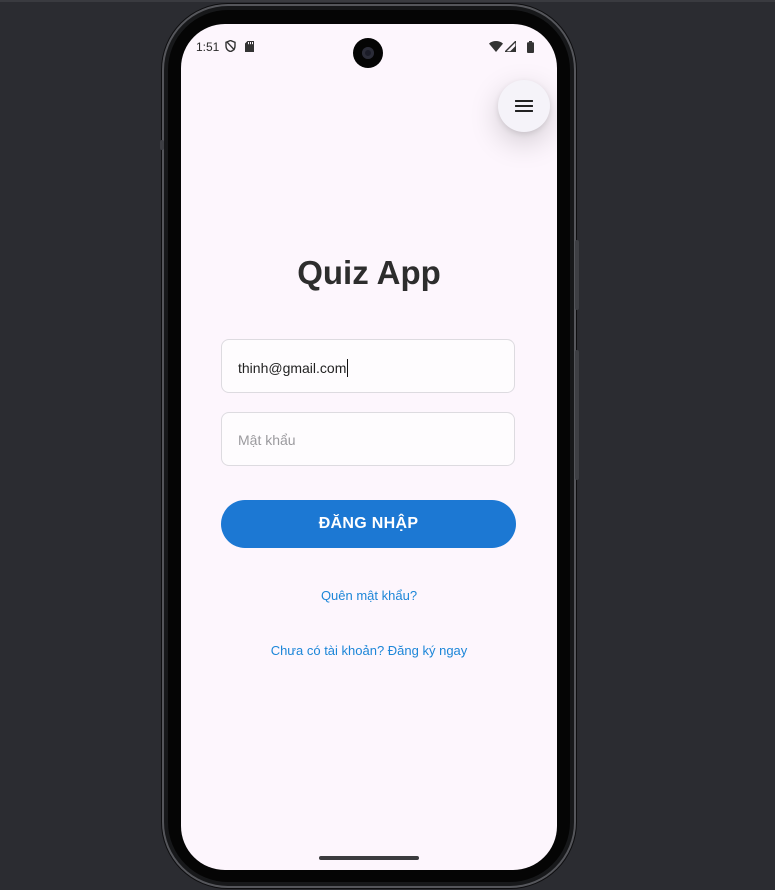 Image resolution: width=775 pixels, height=890 pixels. What do you see at coordinates (208, 47) in the screenshot?
I see `status-time: 1:51` at bounding box center [208, 47].